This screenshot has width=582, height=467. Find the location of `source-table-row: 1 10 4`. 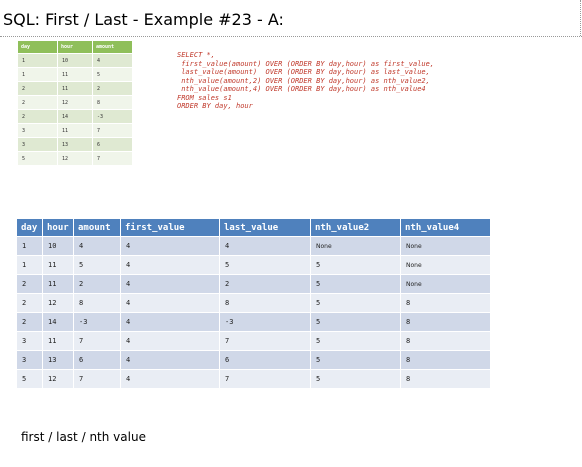

source-table-row: 1 10 4 is located at coordinates (75, 60).